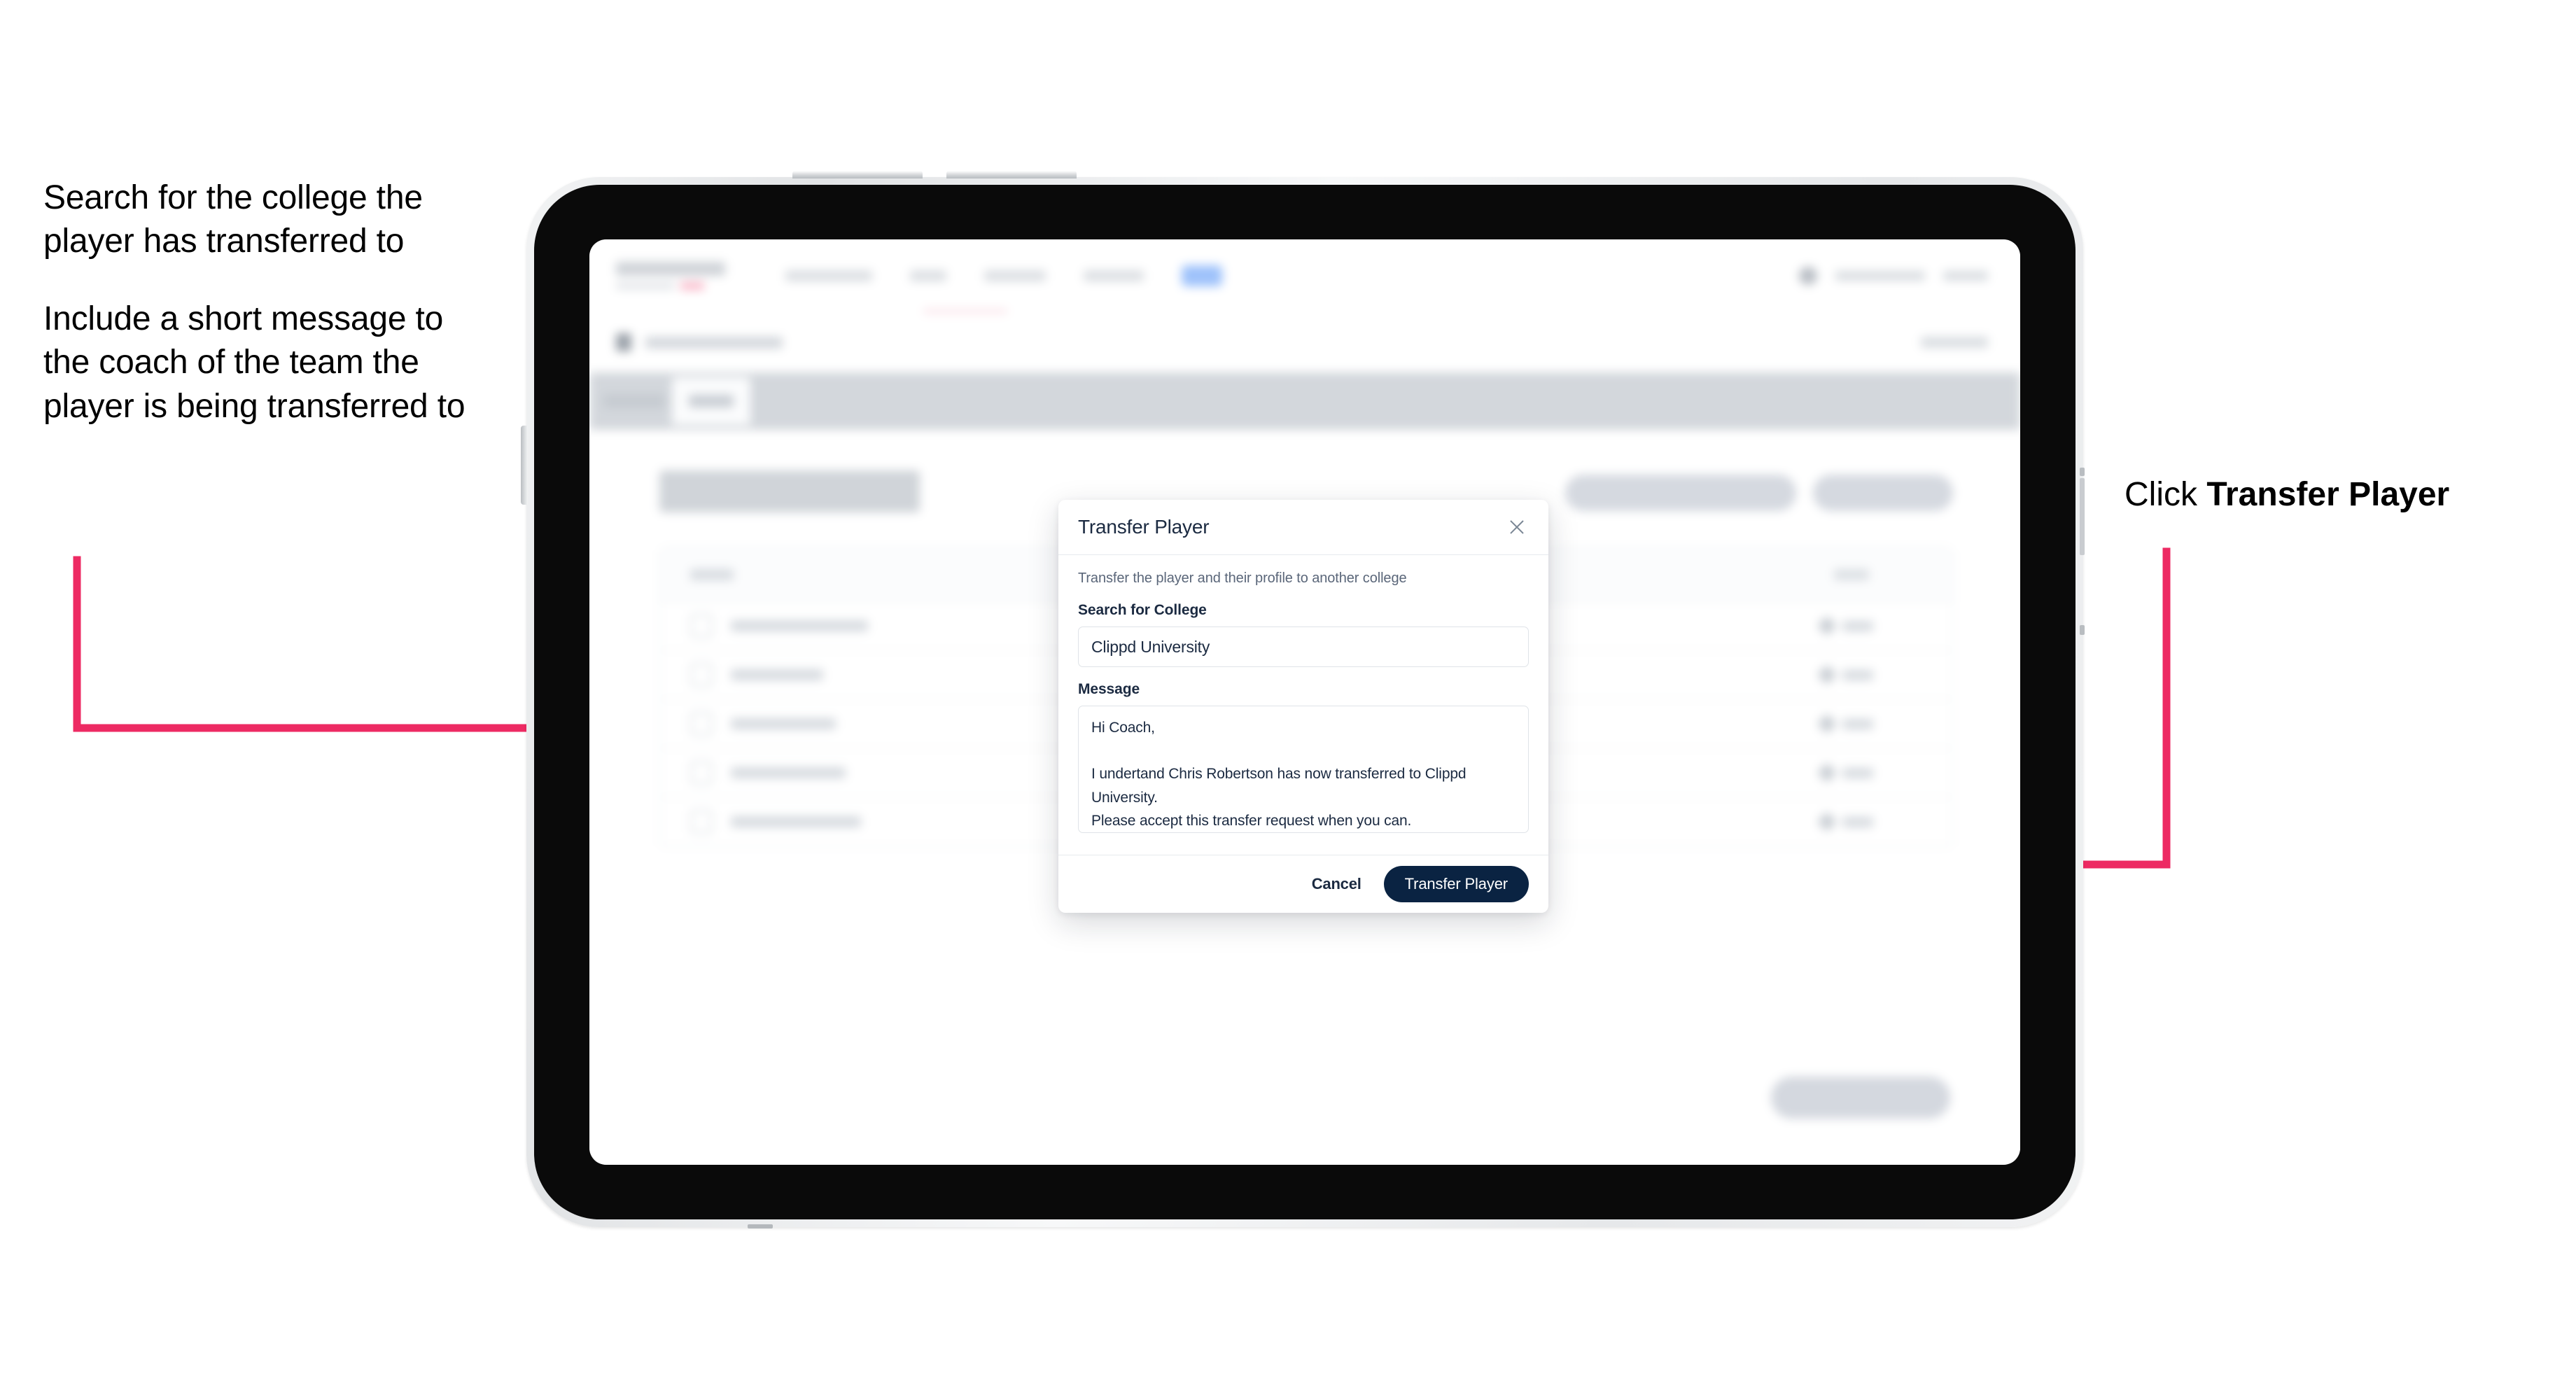  I want to click on right-edge-mark-top, so click(2082, 472).